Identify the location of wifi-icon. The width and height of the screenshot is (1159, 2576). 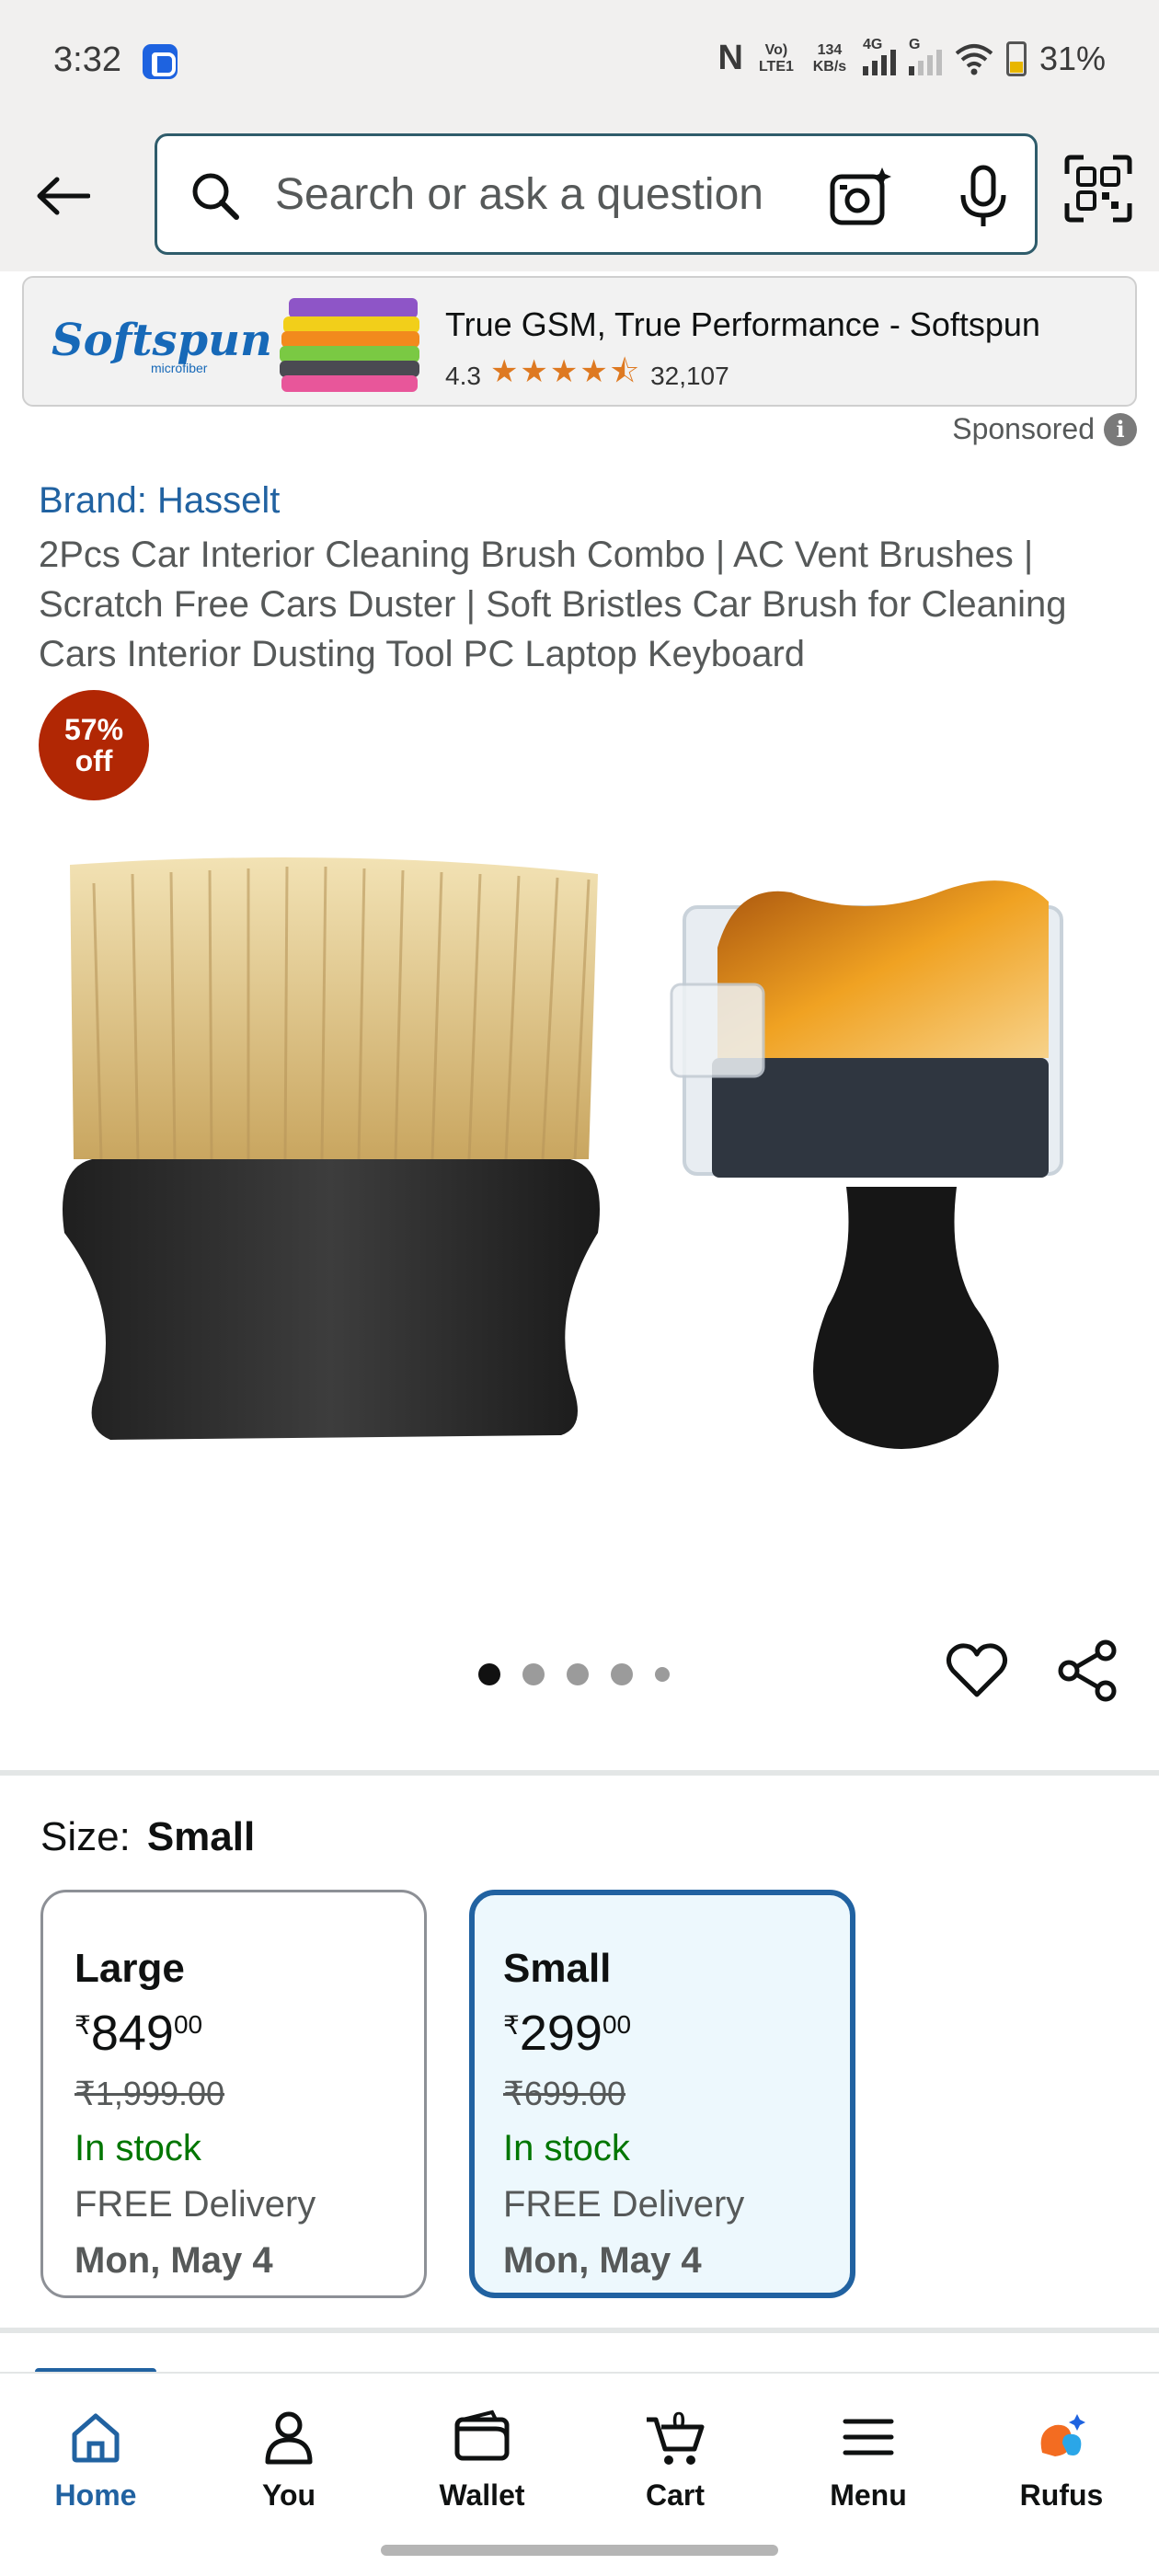
(974, 59).